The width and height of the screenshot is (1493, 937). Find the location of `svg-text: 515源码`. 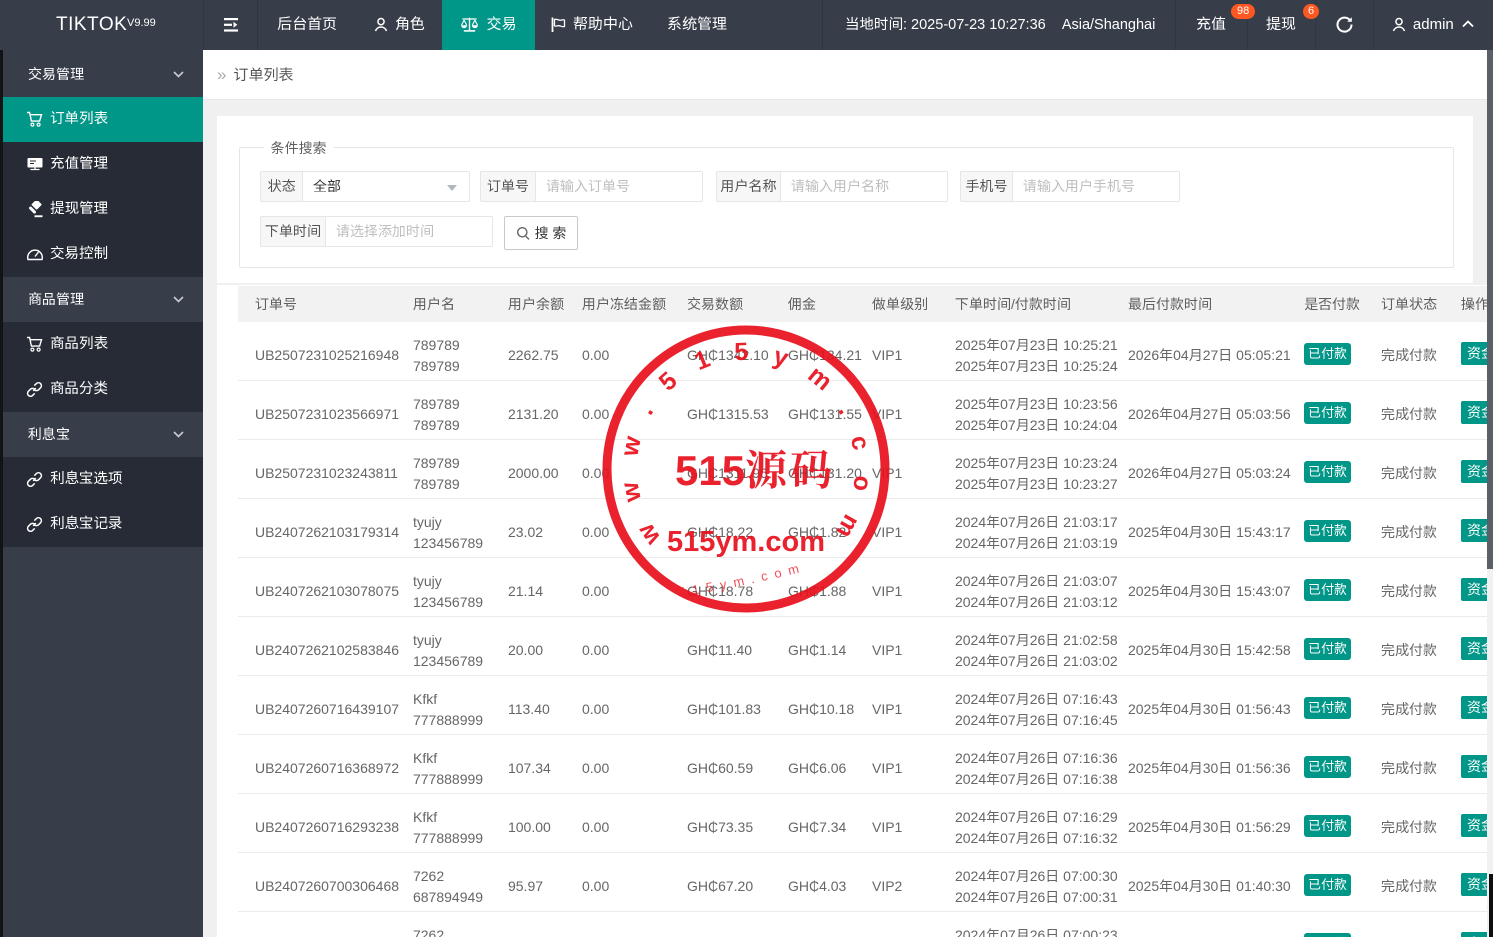

svg-text: 515源码 is located at coordinates (755, 468).